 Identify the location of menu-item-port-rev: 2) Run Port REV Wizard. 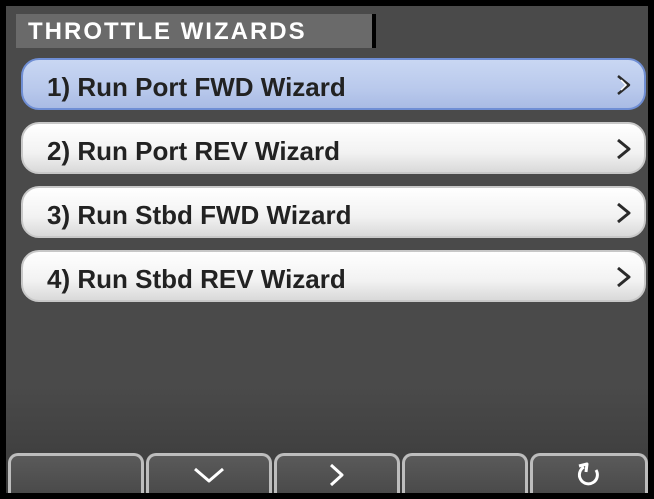
(333, 148).